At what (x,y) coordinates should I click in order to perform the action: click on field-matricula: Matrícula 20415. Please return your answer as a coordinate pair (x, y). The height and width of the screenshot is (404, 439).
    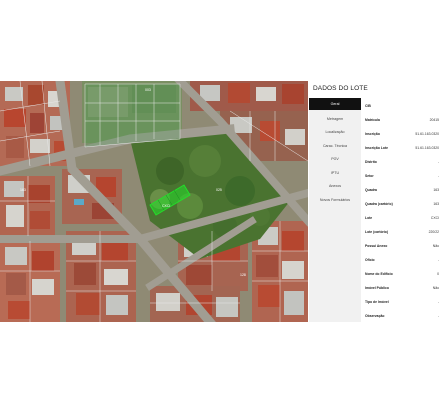
    Looking at the image, I should click on (400, 120).